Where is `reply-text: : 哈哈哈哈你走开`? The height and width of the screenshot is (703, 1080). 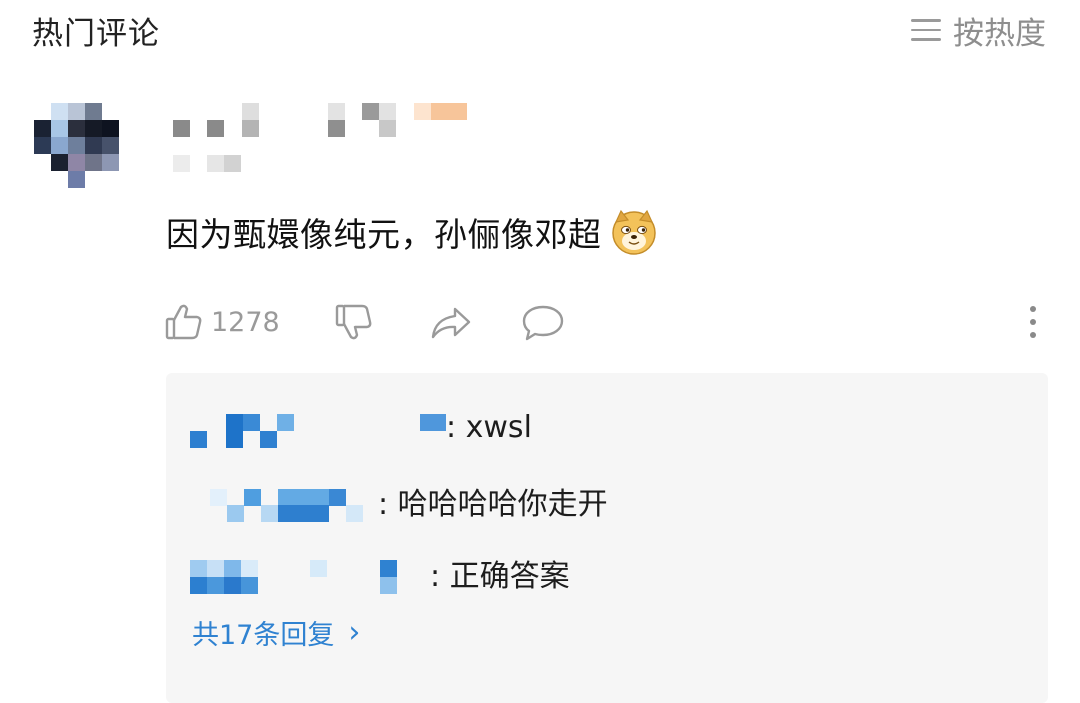
reply-text: : 哈哈哈哈你走开 is located at coordinates (493, 504).